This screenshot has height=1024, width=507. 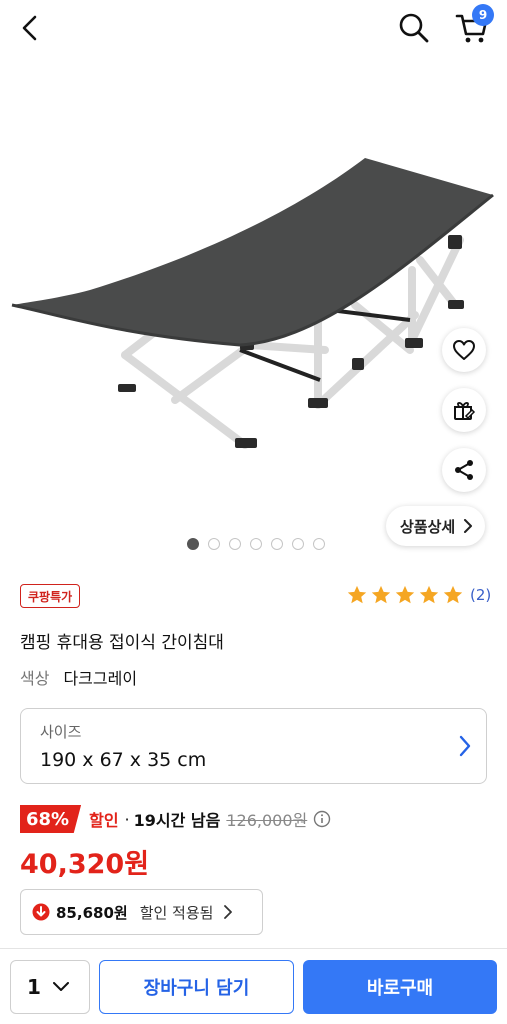 What do you see at coordinates (104, 820) in the screenshot?
I see `discount-label: 할인` at bounding box center [104, 820].